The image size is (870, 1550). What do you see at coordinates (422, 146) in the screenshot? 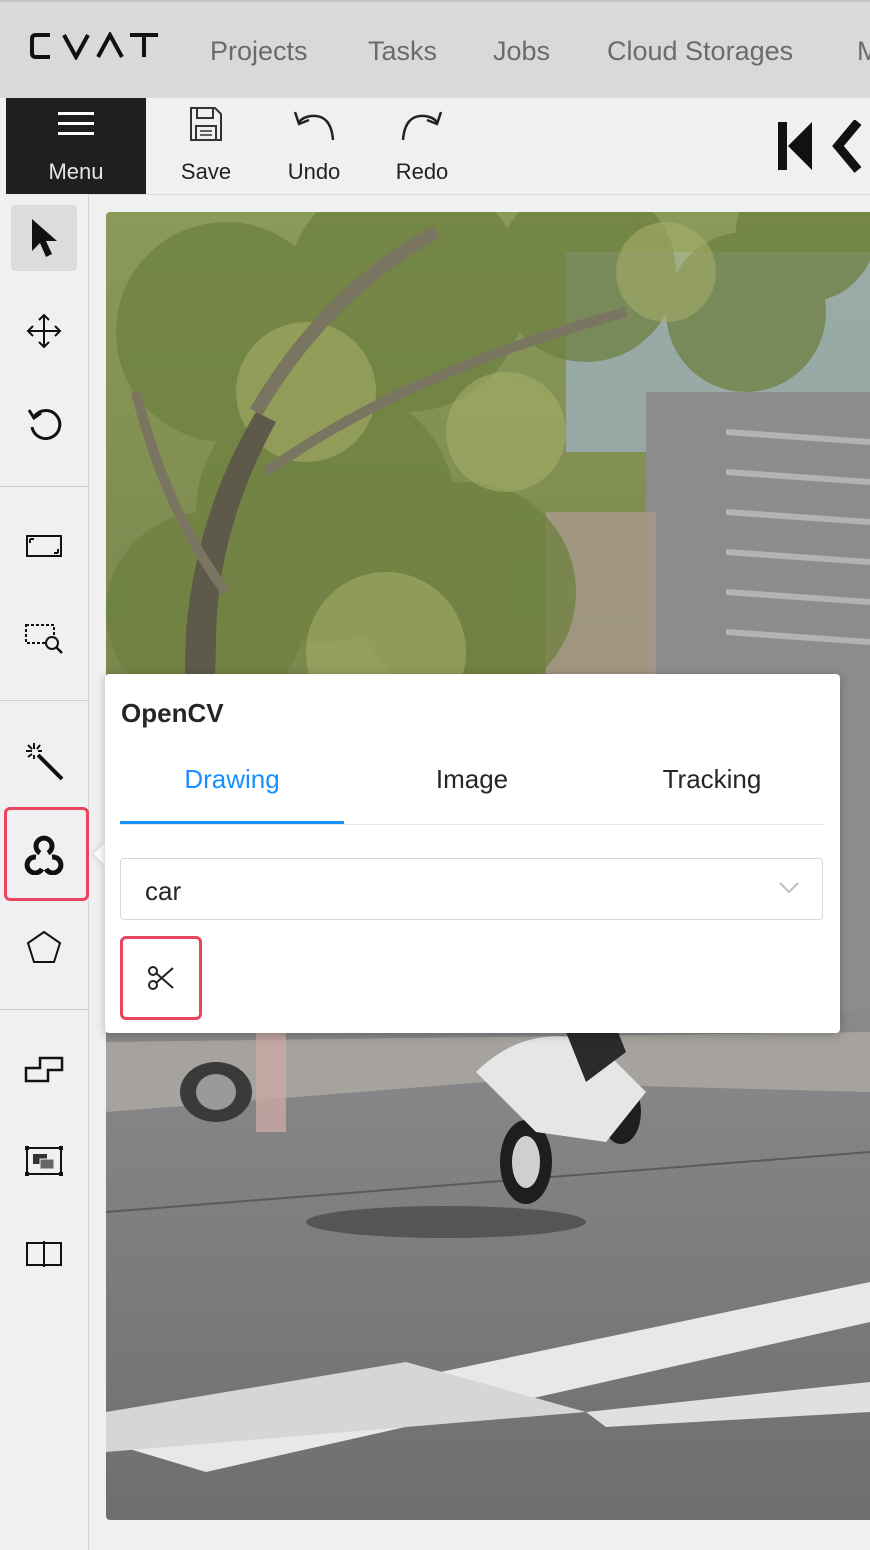
I see `redo-button: Redo` at bounding box center [422, 146].